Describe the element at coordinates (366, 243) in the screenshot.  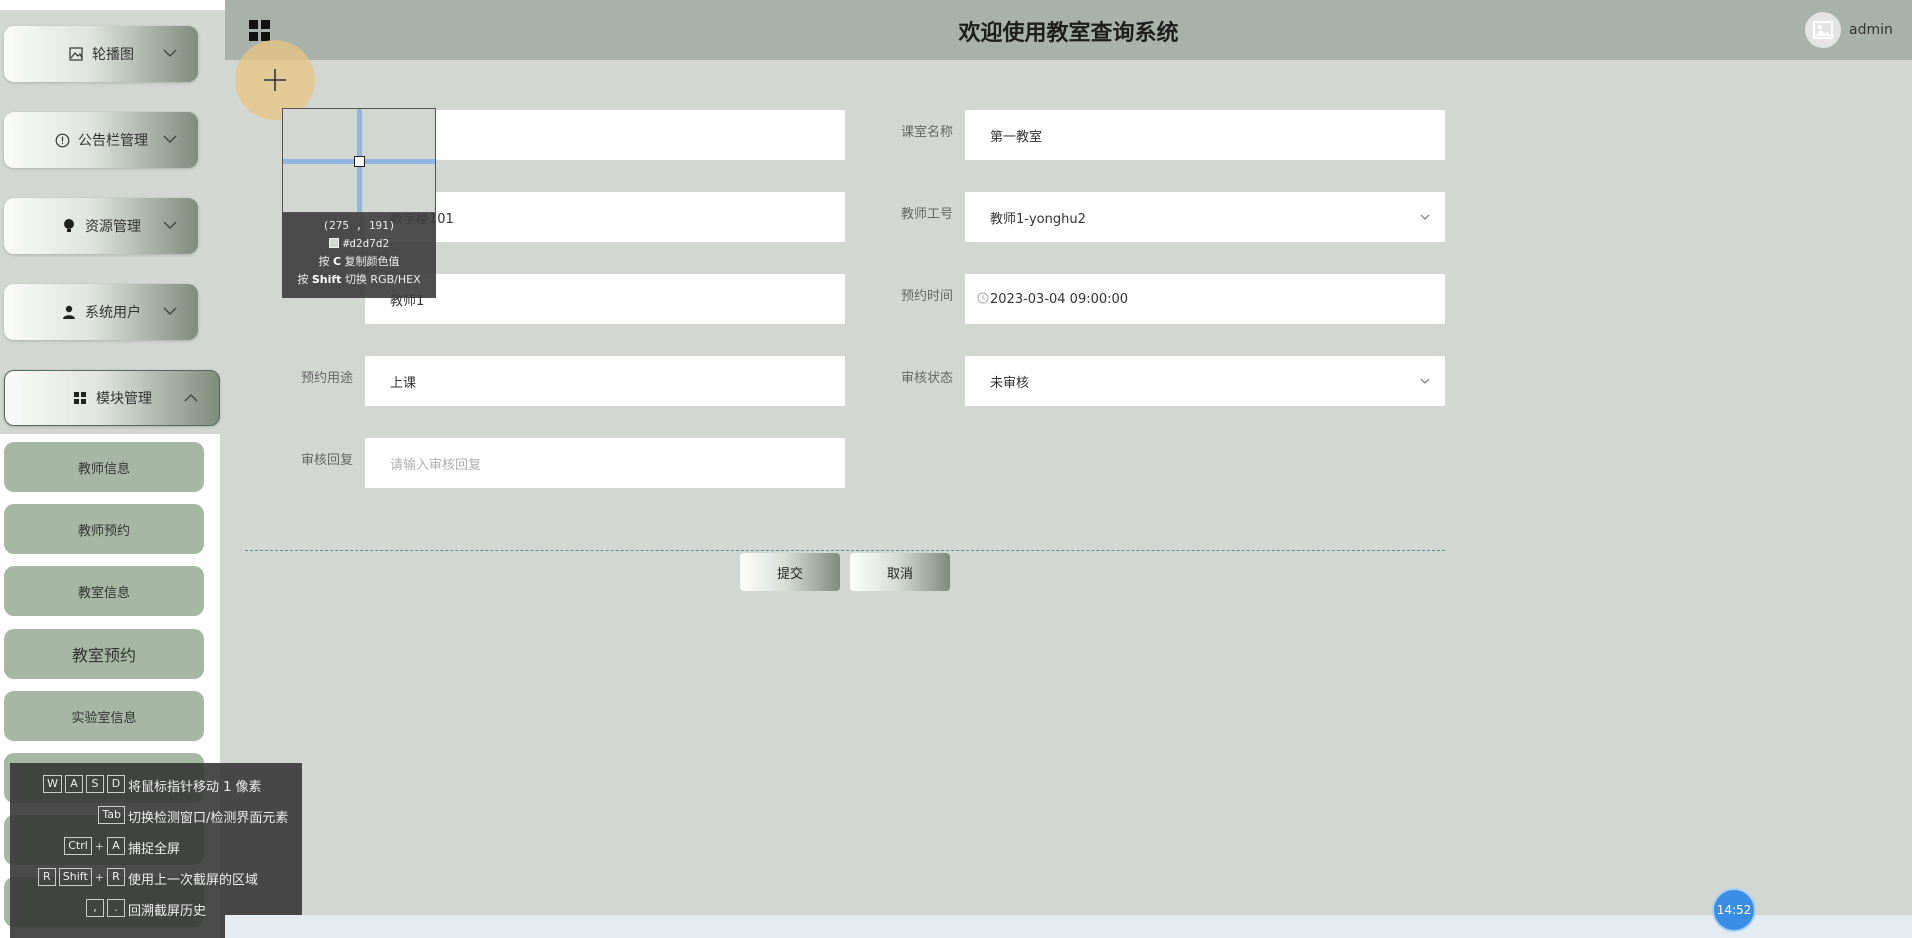
I see `color-value: #d2d7d2` at that location.